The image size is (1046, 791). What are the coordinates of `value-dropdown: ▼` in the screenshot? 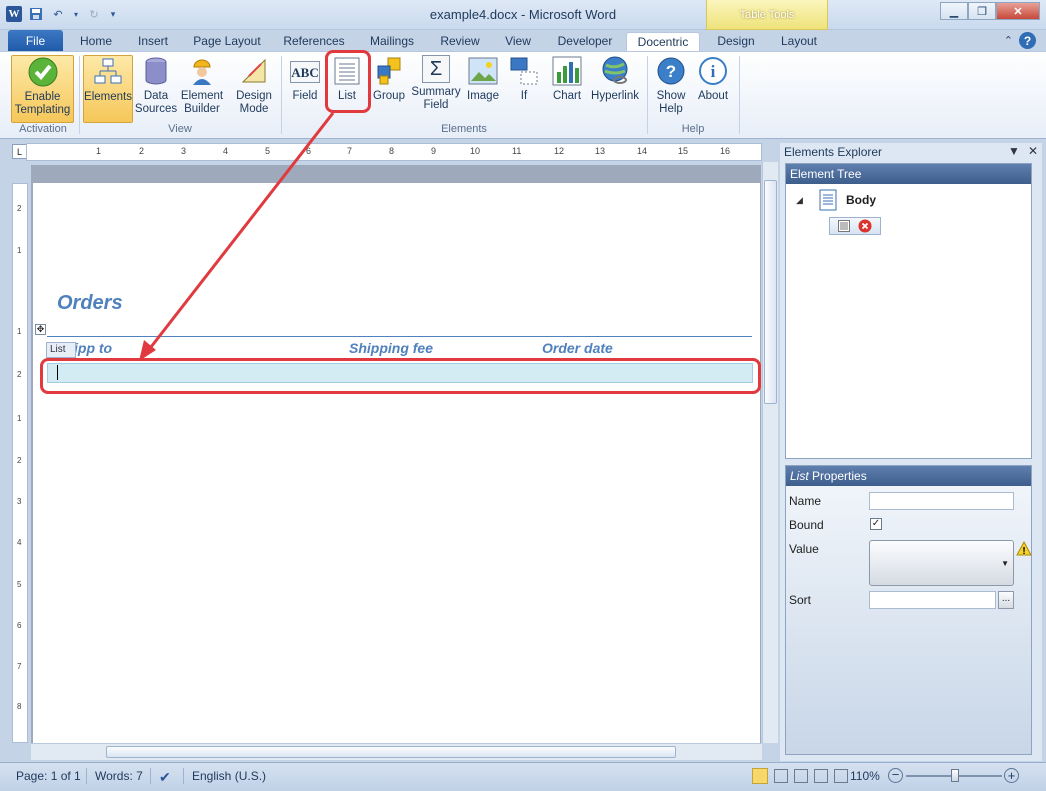 It's located at (941, 563).